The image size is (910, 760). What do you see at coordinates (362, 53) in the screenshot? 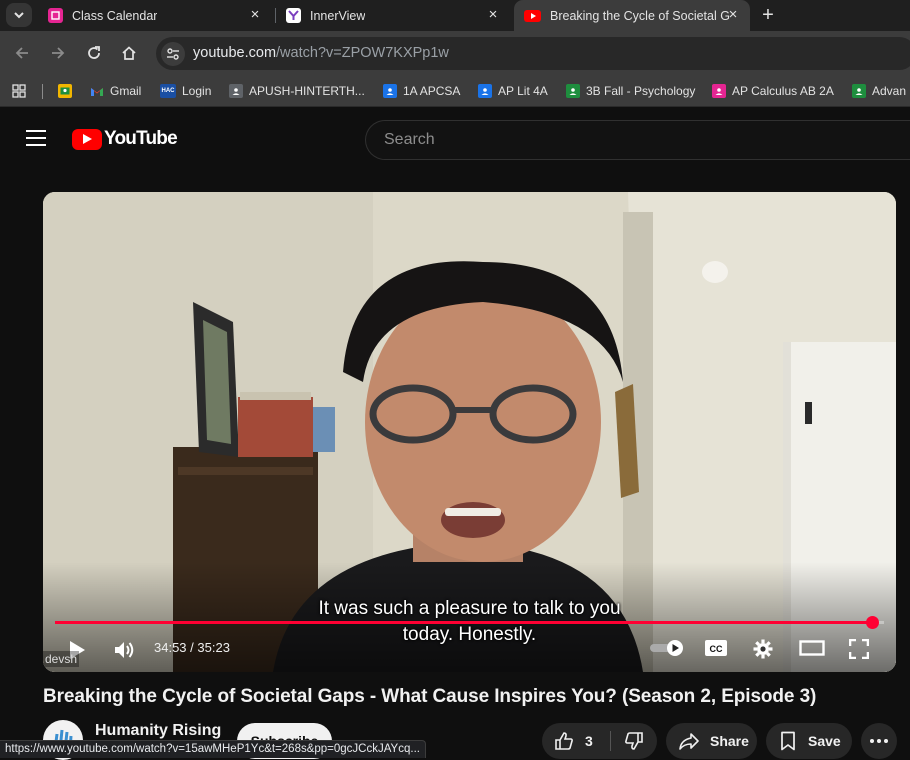
I see `url-path: /watch?v=ZPOW7KXPp1w` at bounding box center [362, 53].